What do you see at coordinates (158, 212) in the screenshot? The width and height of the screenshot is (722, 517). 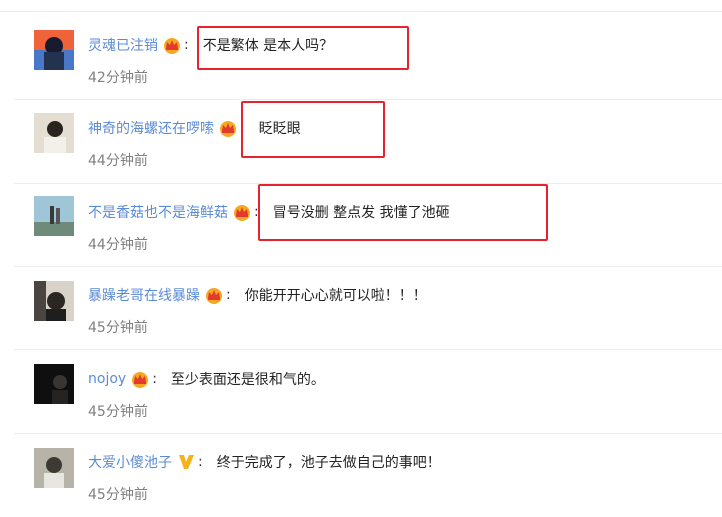 I see `username: 不是香菇也不是海鲜菇` at bounding box center [158, 212].